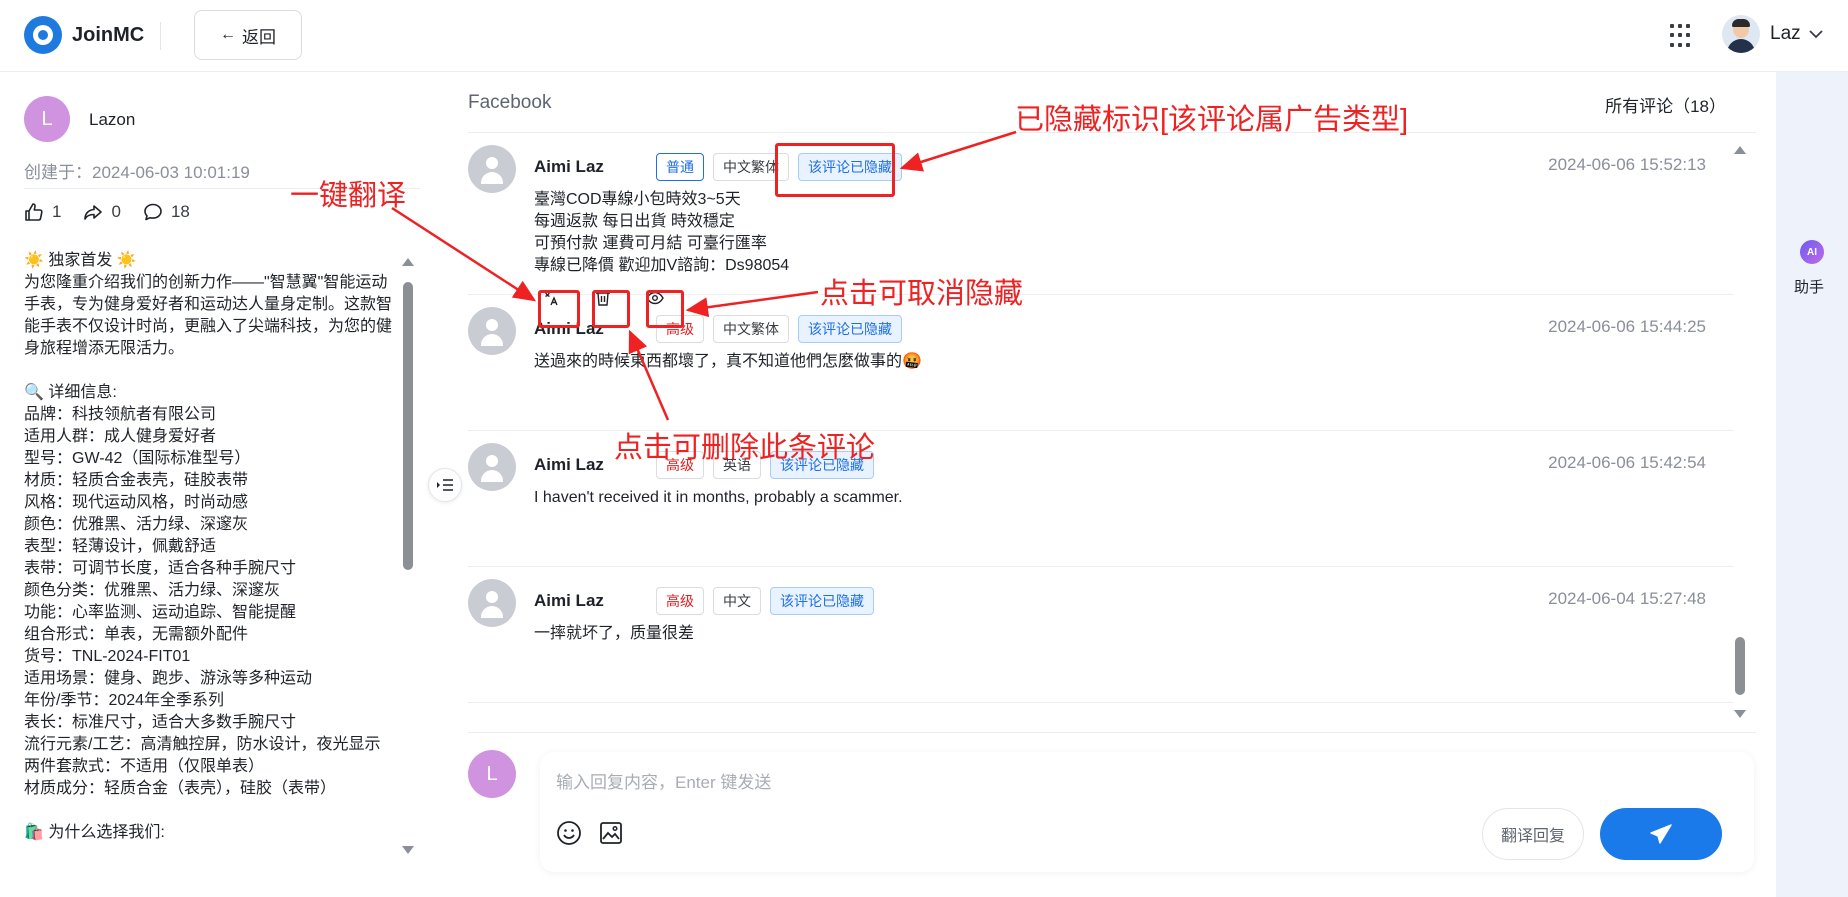 The height and width of the screenshot is (897, 1848). I want to click on image-icon, so click(611, 833).